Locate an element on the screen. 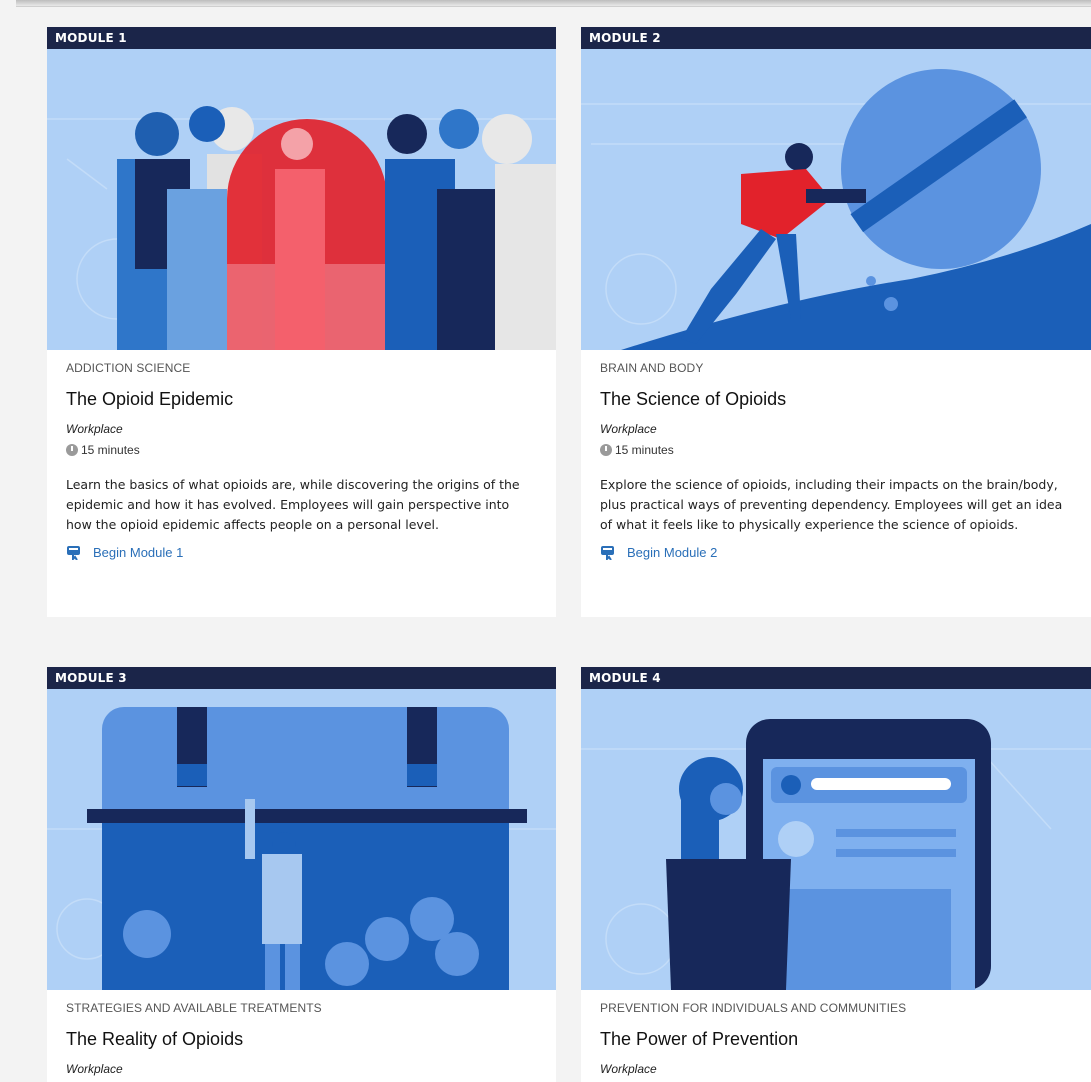  module-category: ADDICTION SCIENCE is located at coordinates (128, 368).